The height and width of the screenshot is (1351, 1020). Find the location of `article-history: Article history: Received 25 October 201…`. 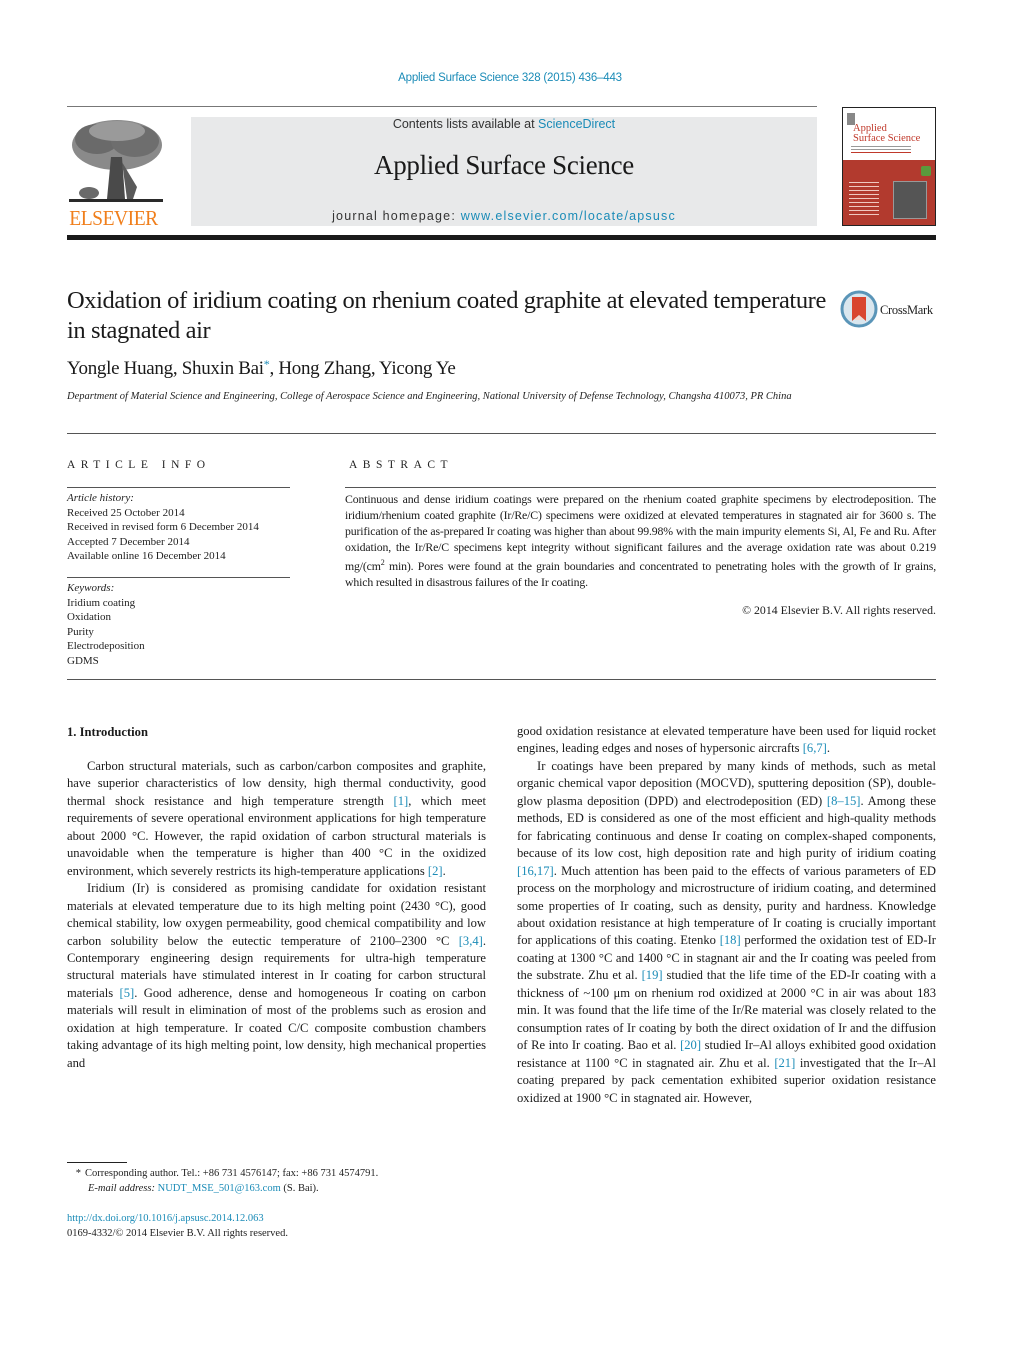

article-history: Article history: Received 25 October 201… is located at coordinates (163, 527).